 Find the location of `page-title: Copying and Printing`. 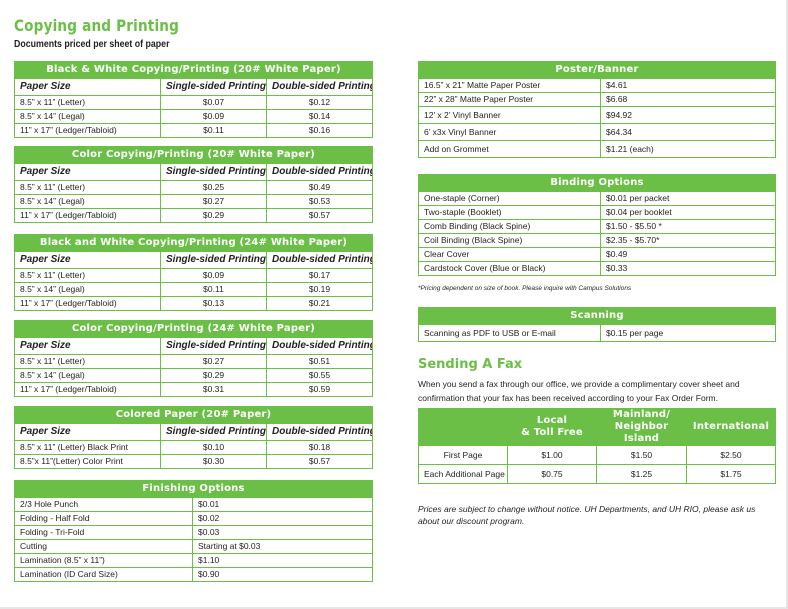

page-title: Copying and Printing is located at coordinates (97, 25).